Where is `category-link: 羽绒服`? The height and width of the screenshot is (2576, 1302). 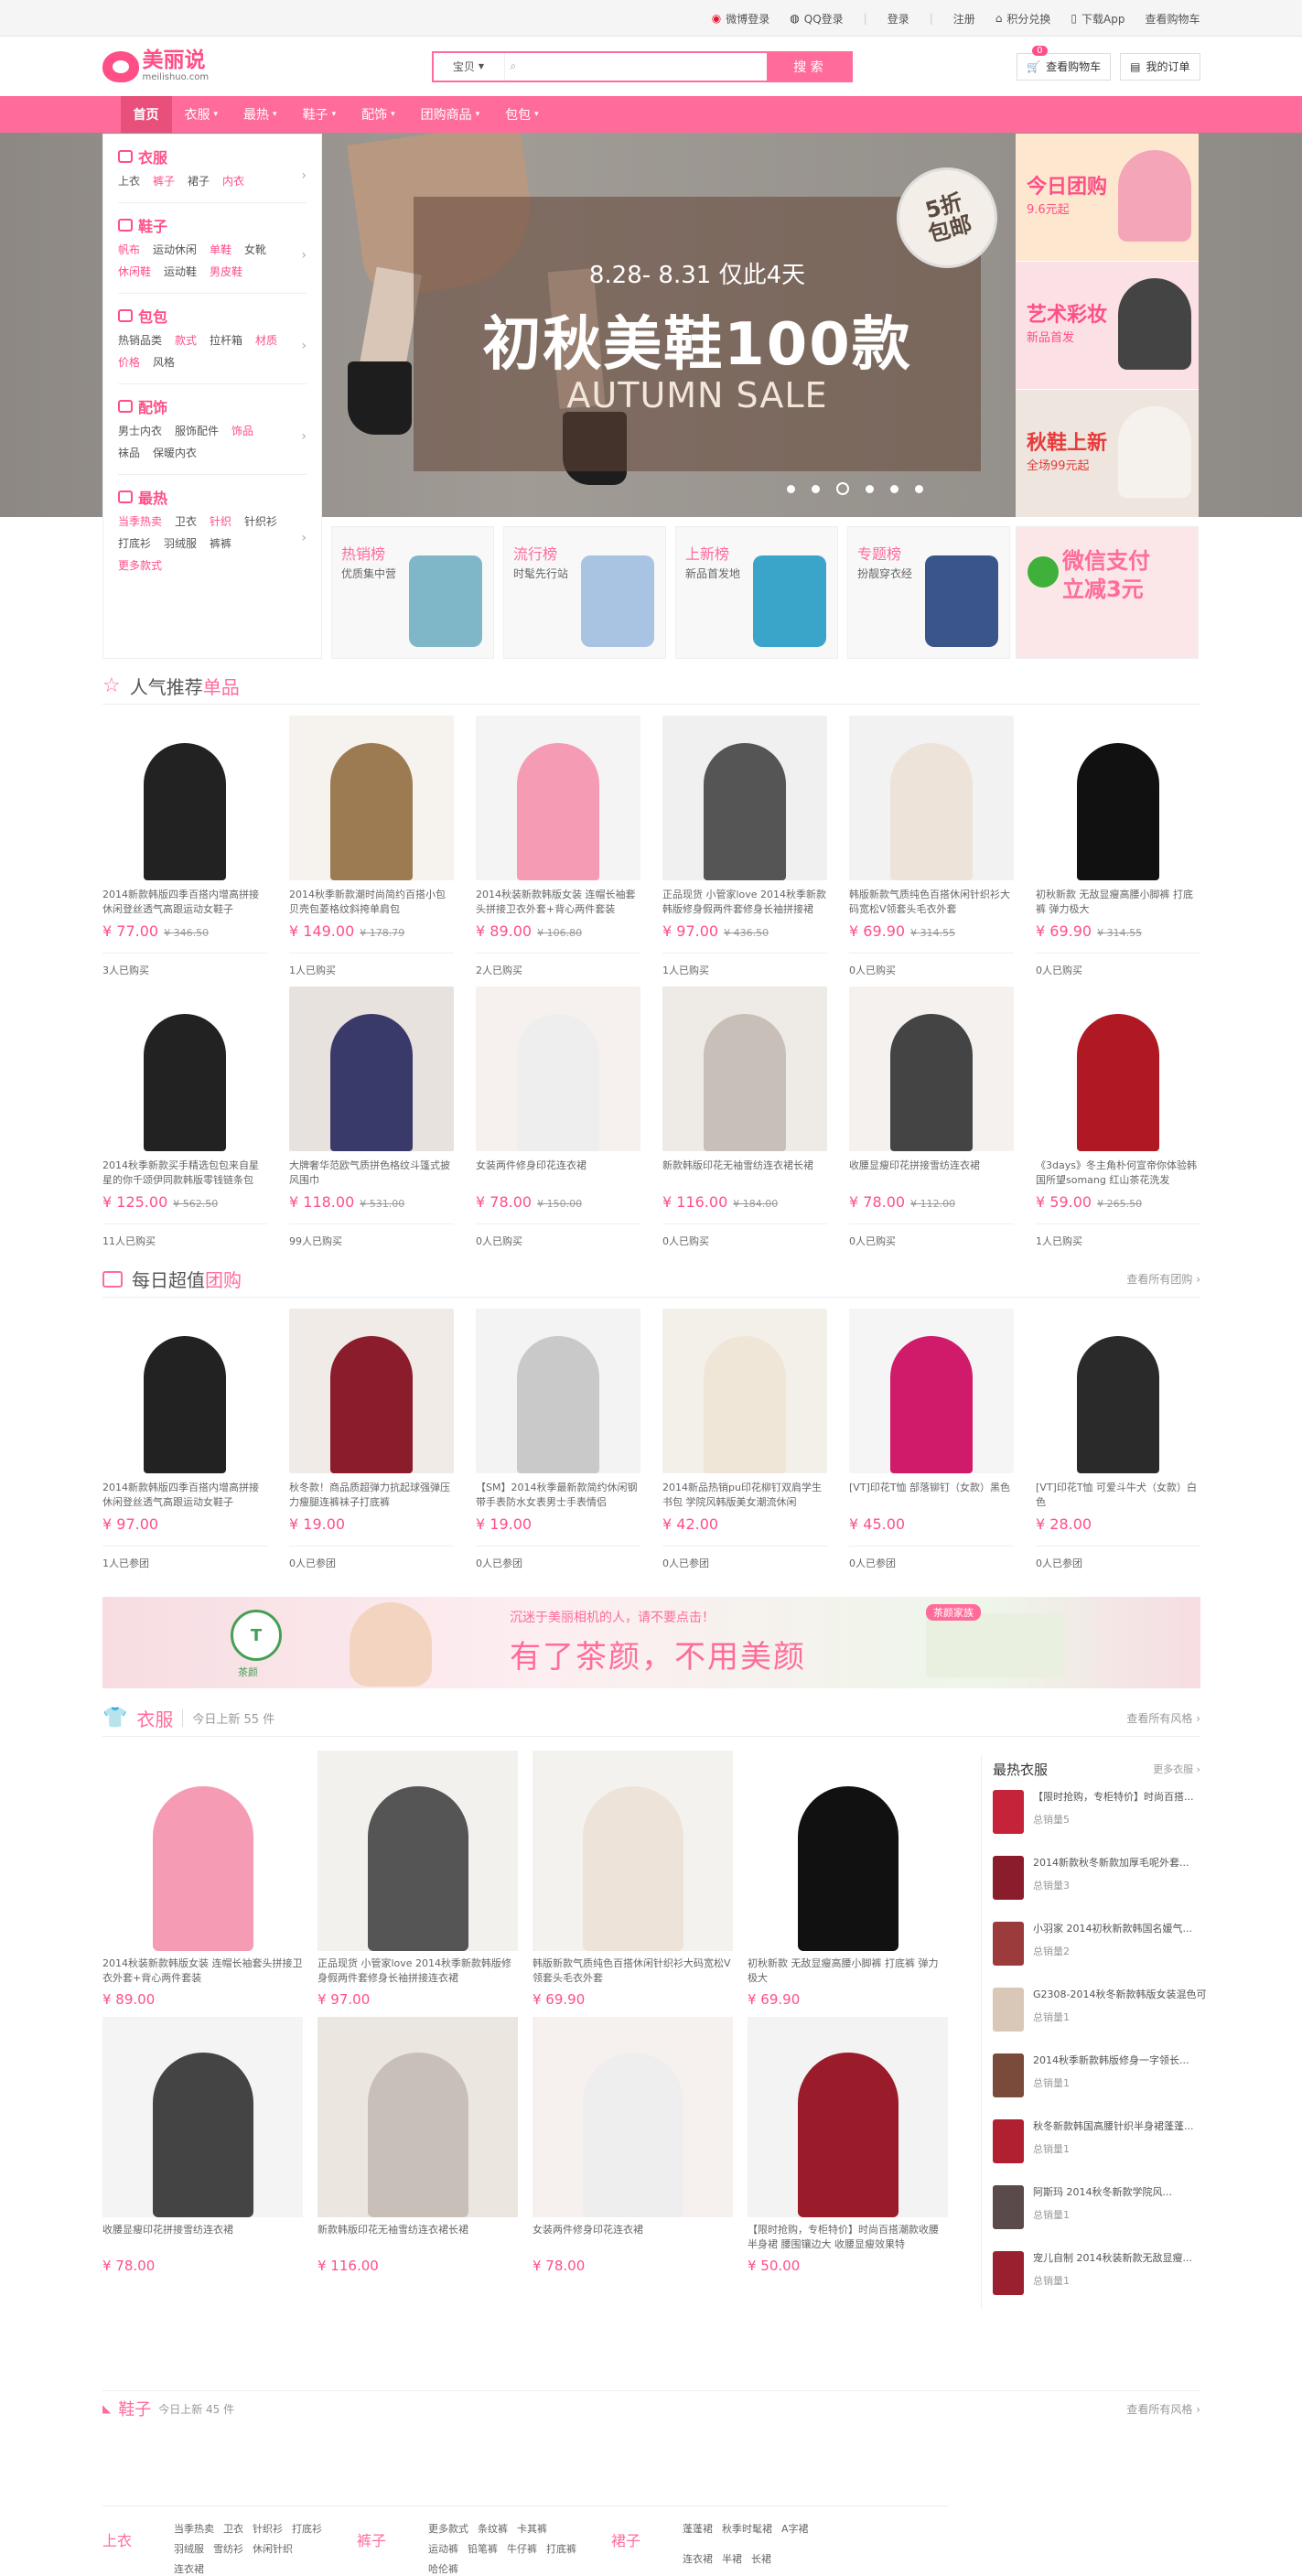 category-link: 羽绒服 is located at coordinates (180, 543).